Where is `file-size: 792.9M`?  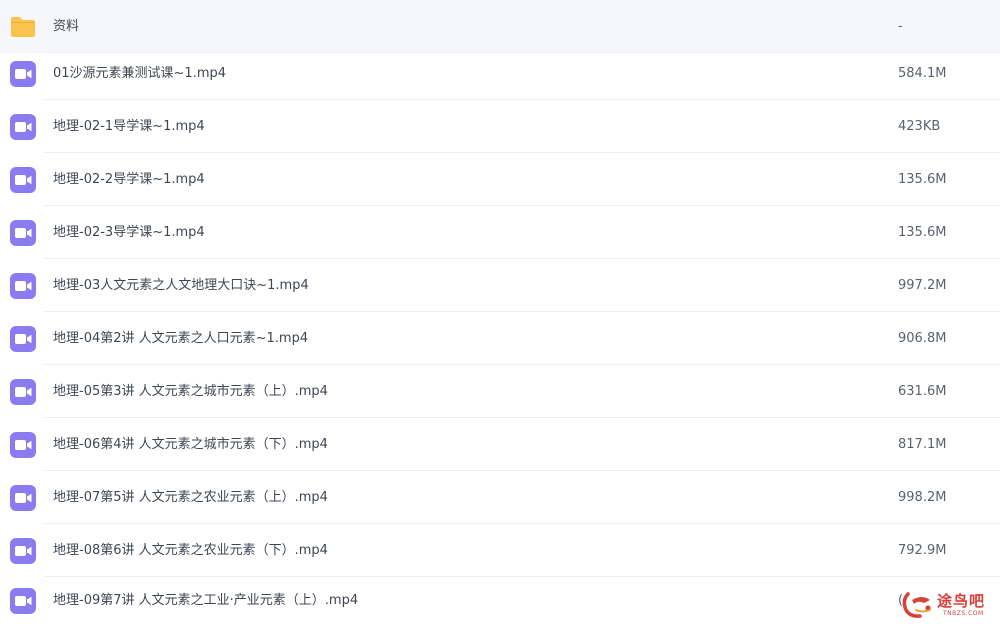 file-size: 792.9M is located at coordinates (922, 550).